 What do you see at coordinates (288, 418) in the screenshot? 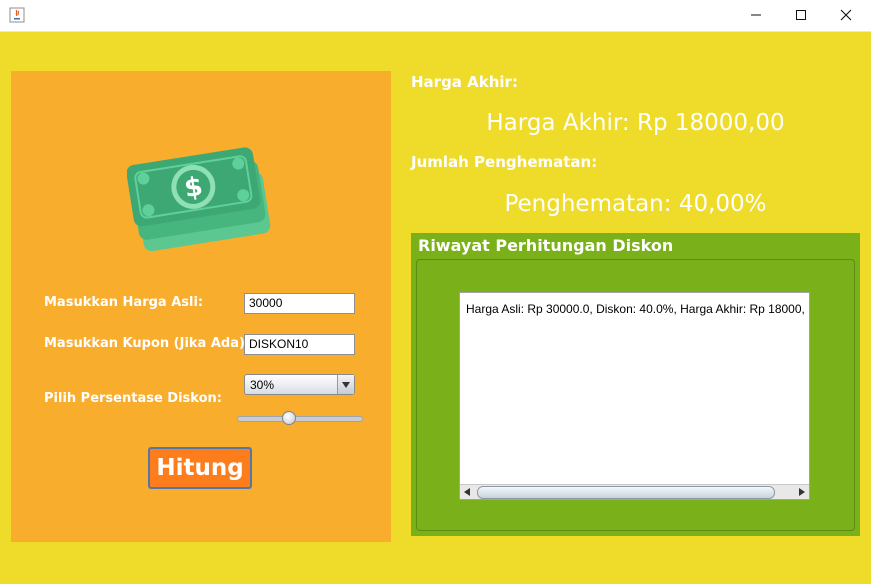
I see `slider-thumb` at bounding box center [288, 418].